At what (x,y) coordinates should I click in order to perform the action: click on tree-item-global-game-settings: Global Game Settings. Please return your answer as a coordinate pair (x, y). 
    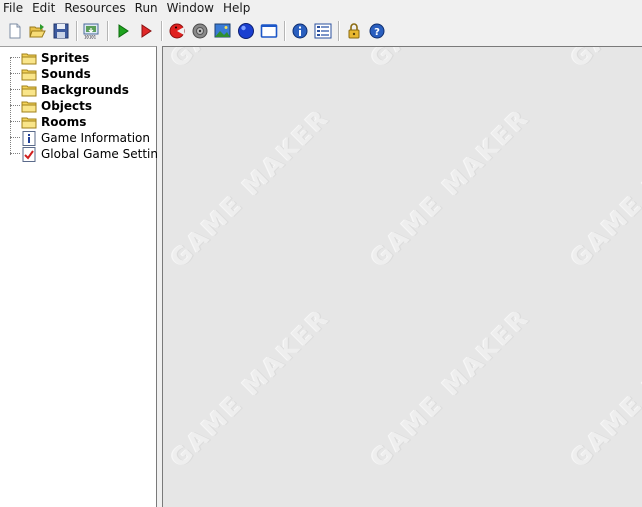
    Looking at the image, I should click on (91, 154).